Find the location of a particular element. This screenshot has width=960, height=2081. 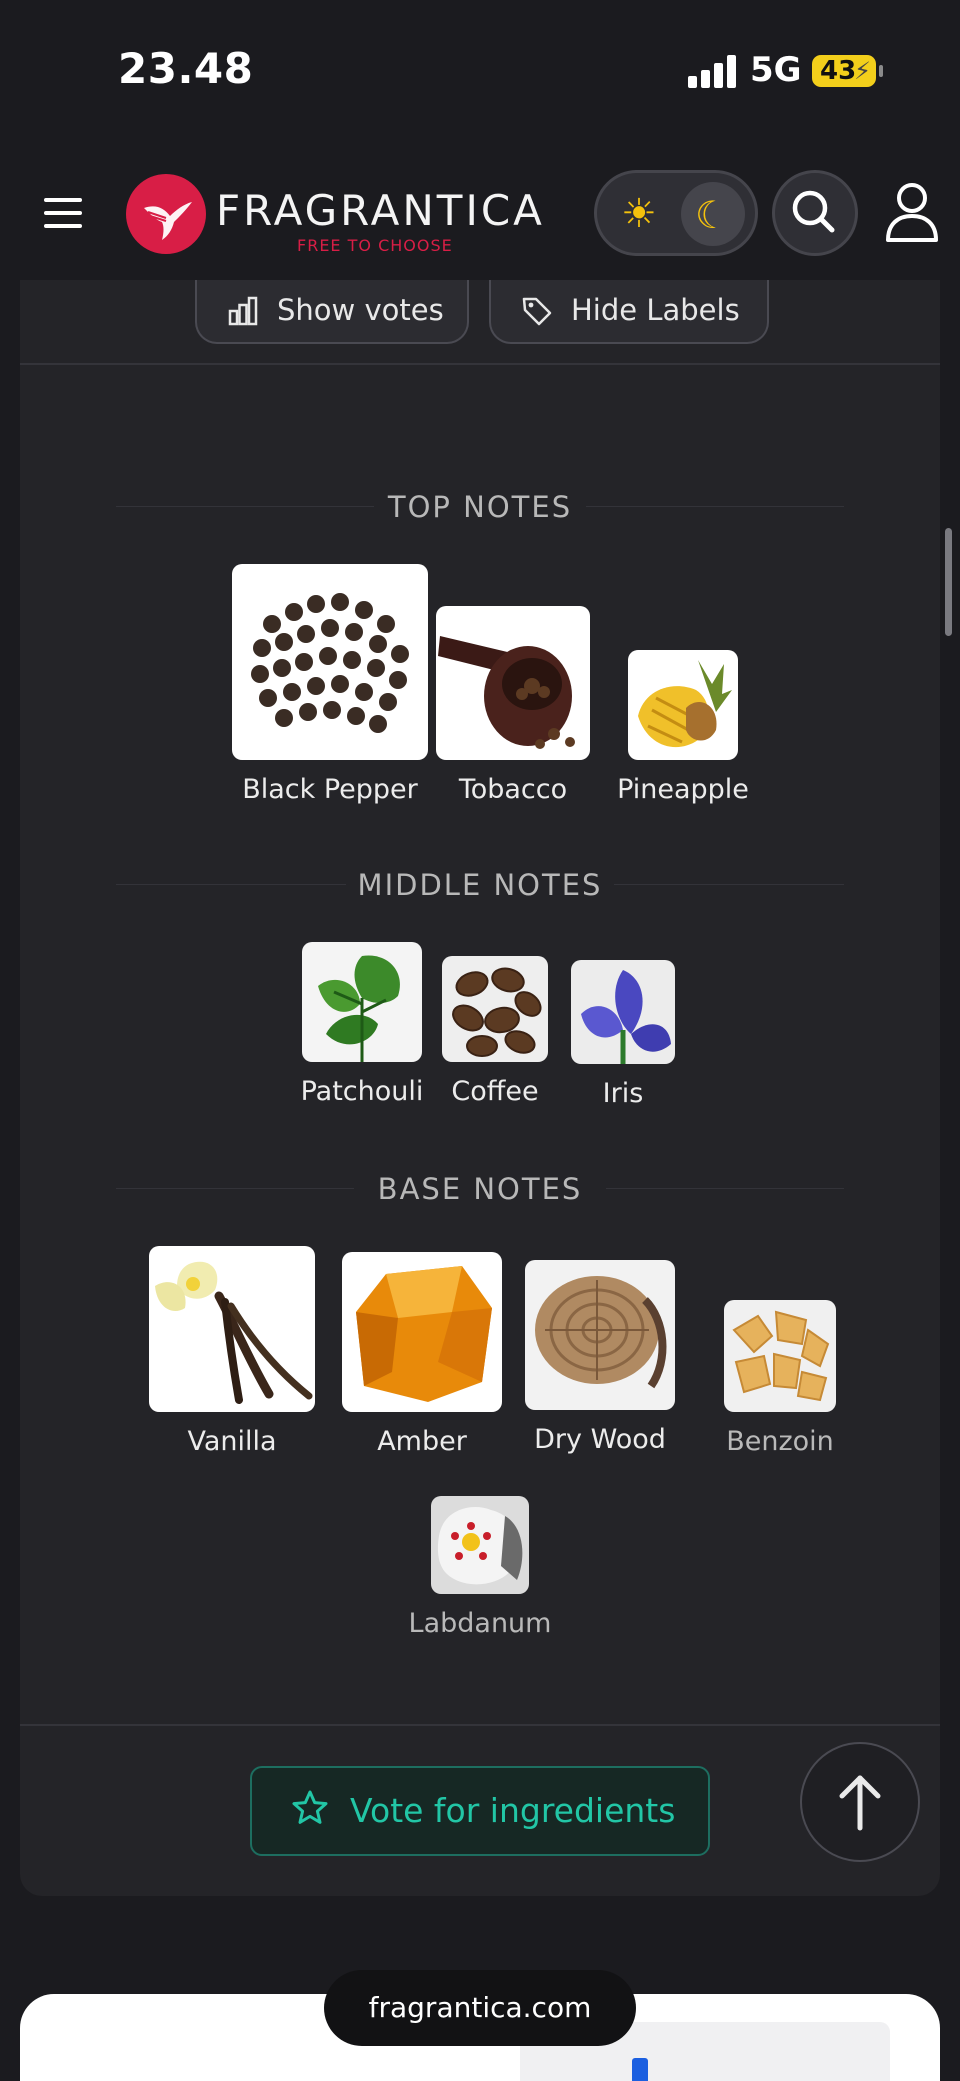

arrow-up-icon is located at coordinates (860, 1803).